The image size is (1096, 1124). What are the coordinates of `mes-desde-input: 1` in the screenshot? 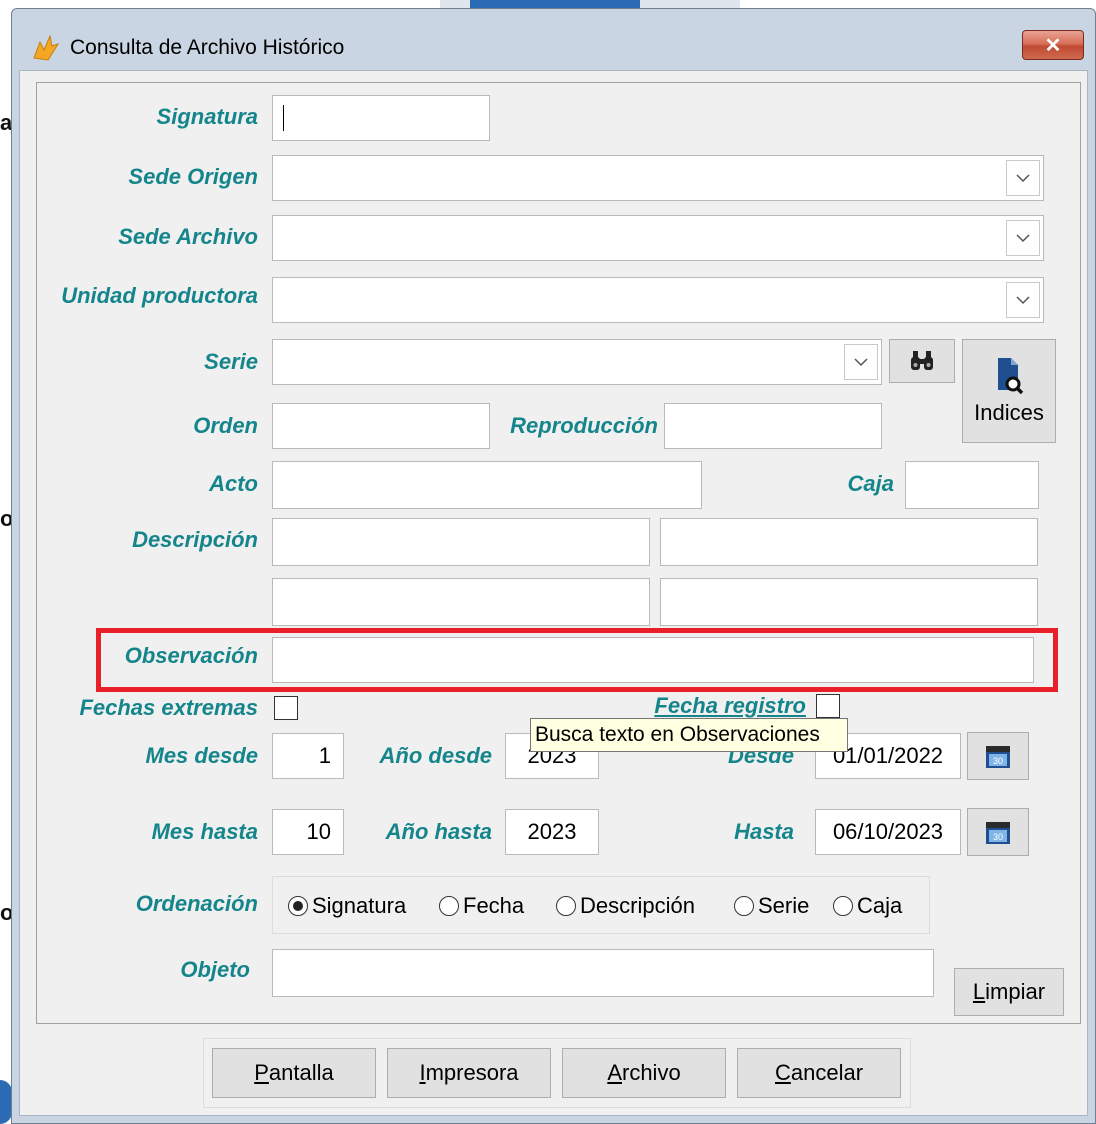 It's located at (308, 756).